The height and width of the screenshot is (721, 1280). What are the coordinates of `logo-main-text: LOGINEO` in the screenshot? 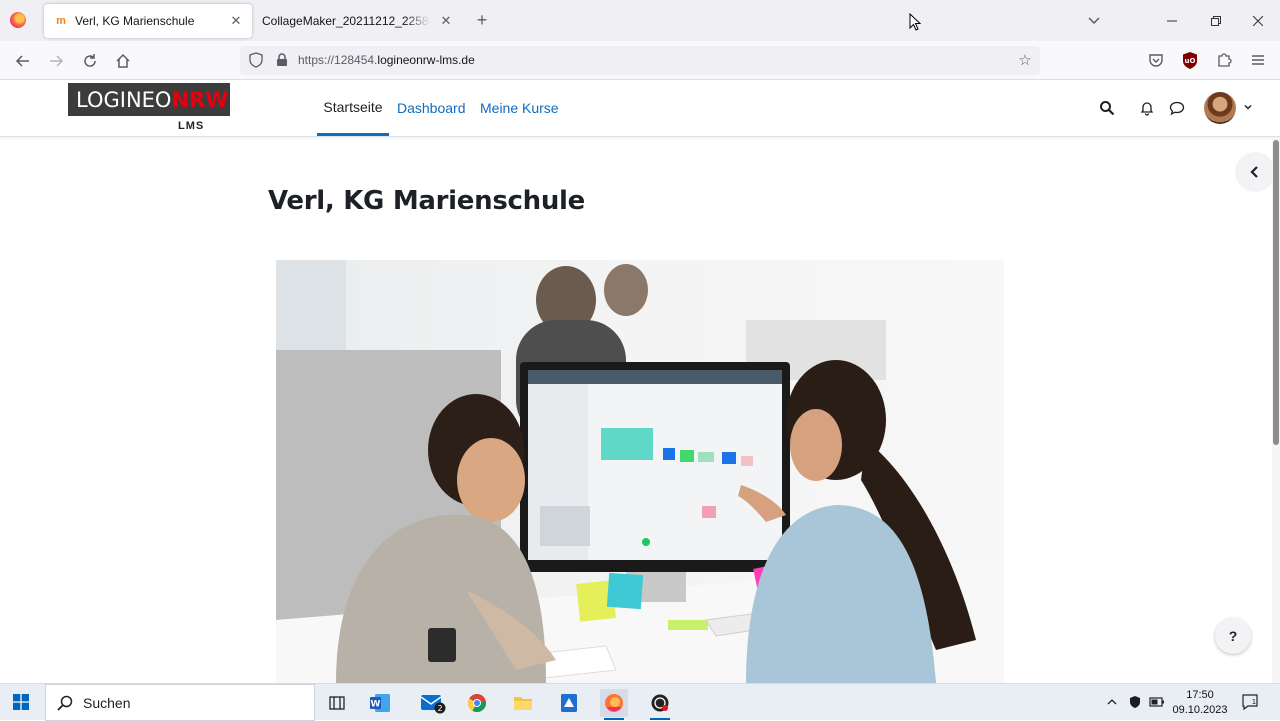 It's located at (124, 100).